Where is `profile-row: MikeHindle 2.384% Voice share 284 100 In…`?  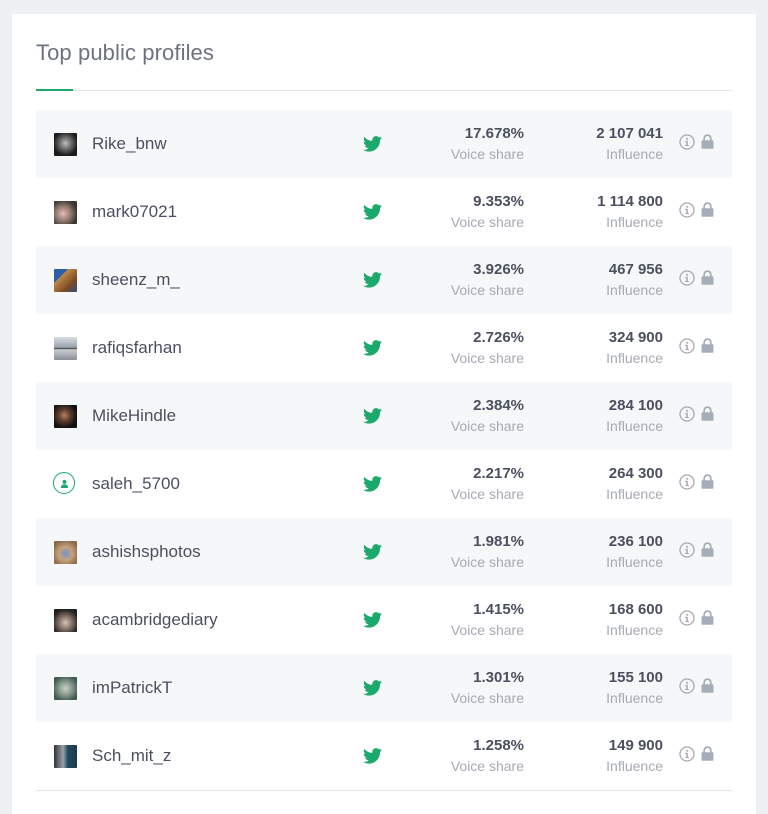 profile-row: MikeHindle 2.384% Voice share 284 100 In… is located at coordinates (384, 416).